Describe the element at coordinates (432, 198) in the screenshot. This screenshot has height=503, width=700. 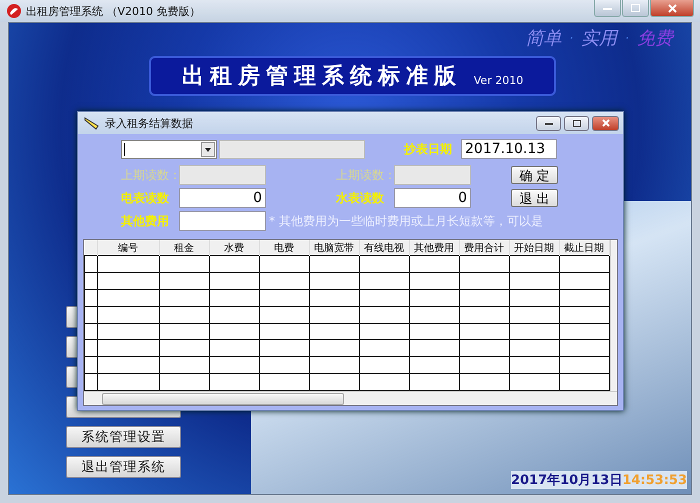
I see `water-reading-field: 0` at that location.